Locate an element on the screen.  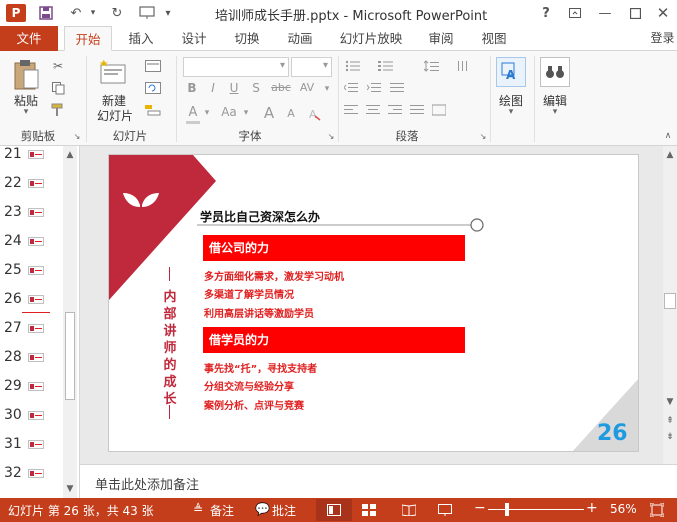
help-icon: ? is located at coordinates (546, 13).